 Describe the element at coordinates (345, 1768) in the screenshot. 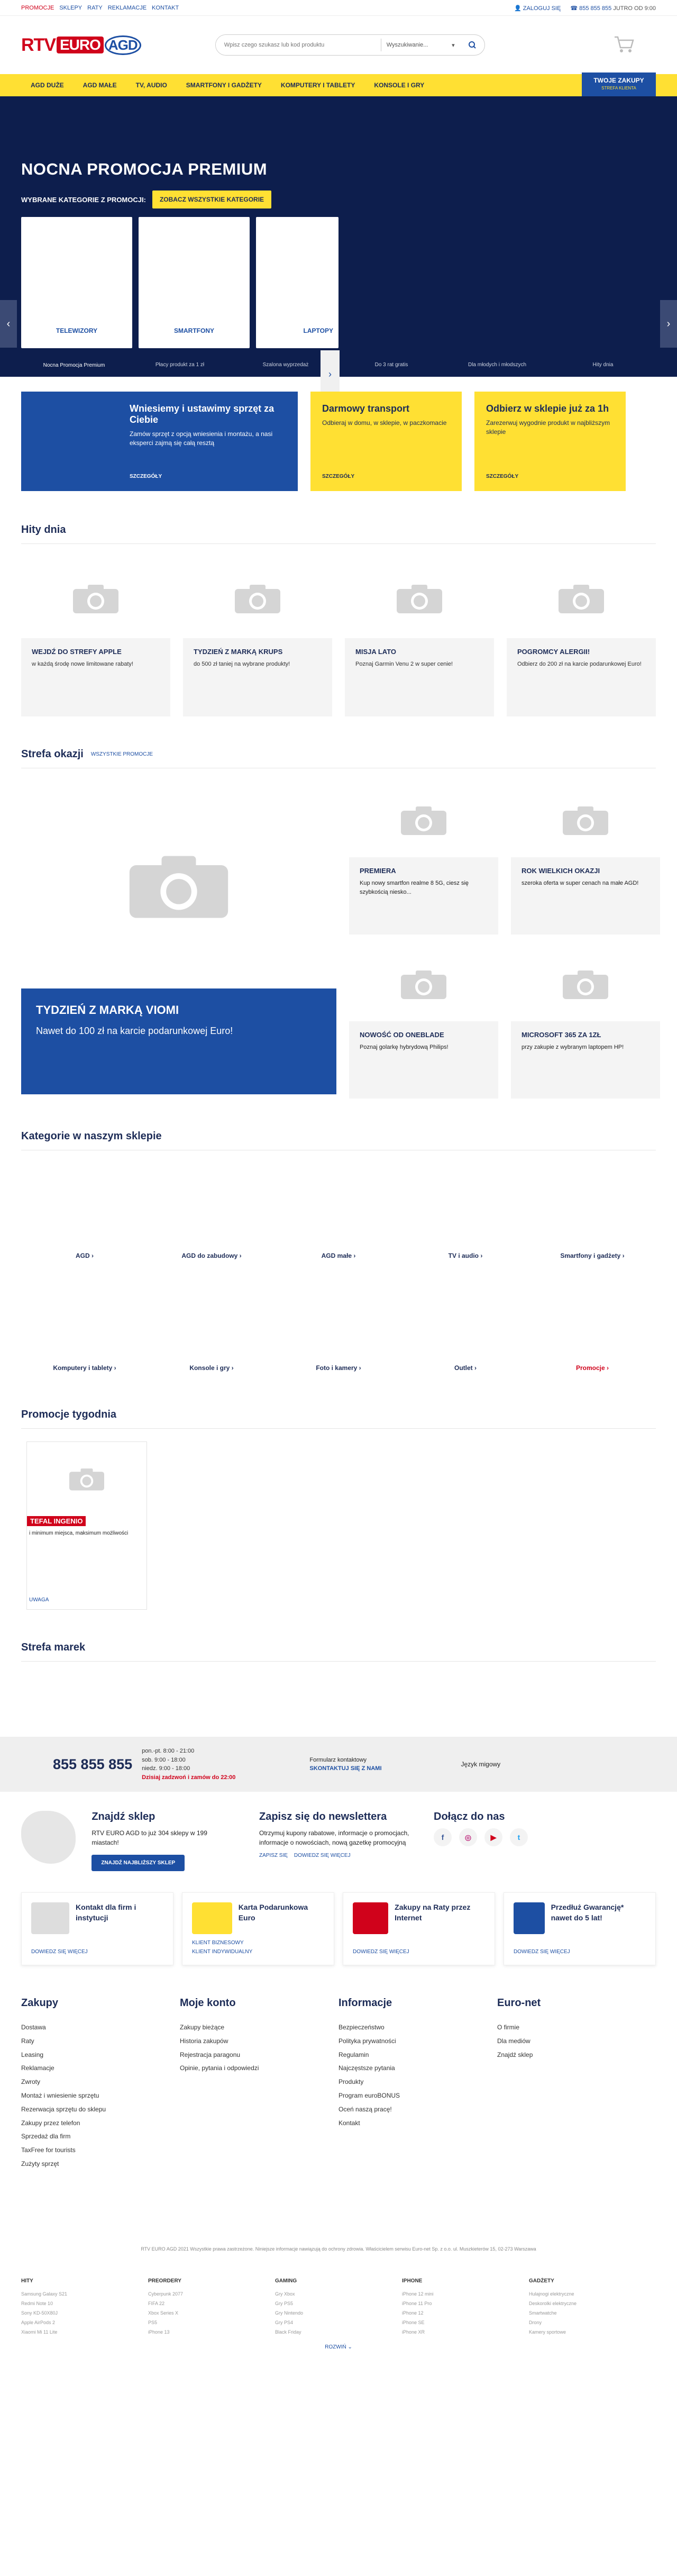

I see `contact-us-link: SKONTAKTUJ SIĘ Z NAMI` at that location.